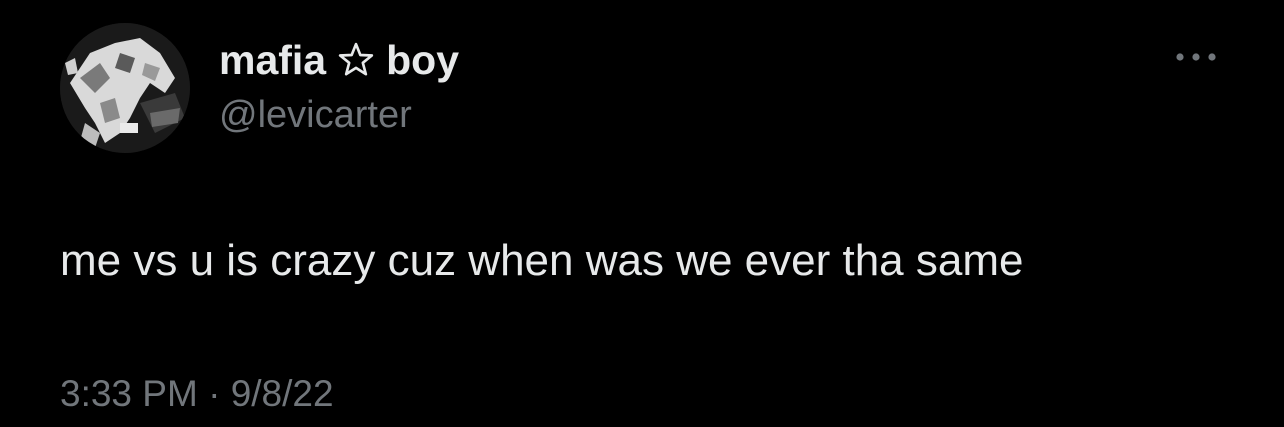 Image resolution: width=1284 pixels, height=427 pixels. I want to click on author-display-name: mafia boy, so click(339, 60).